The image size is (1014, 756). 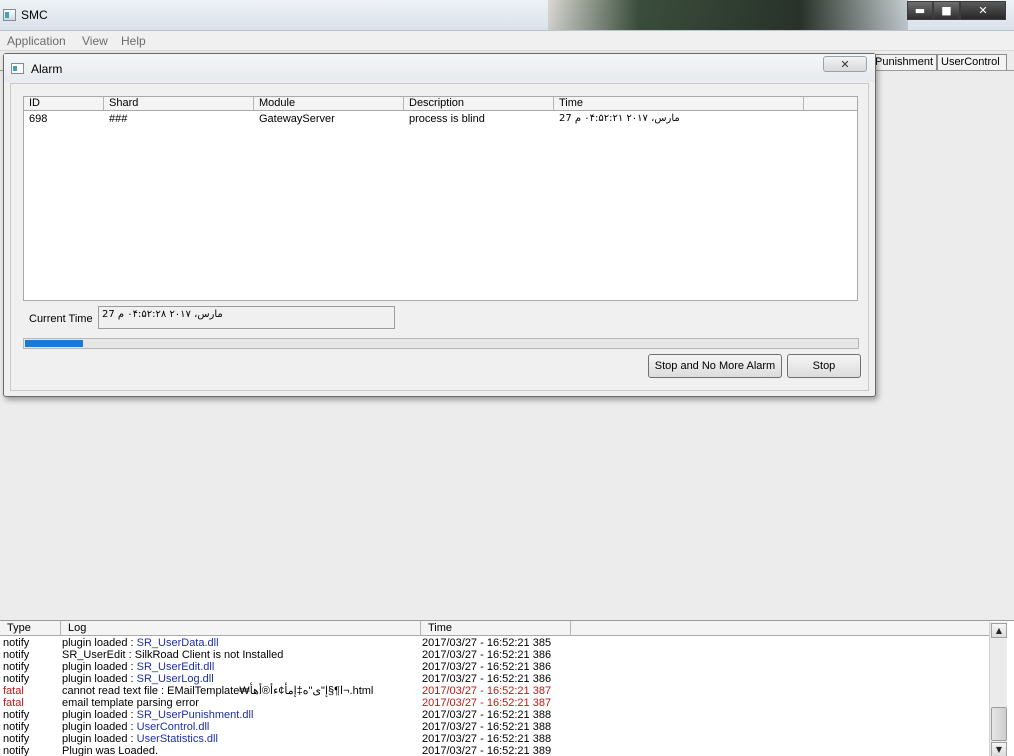 I want to click on column-header-description: Description, so click(x=479, y=104).